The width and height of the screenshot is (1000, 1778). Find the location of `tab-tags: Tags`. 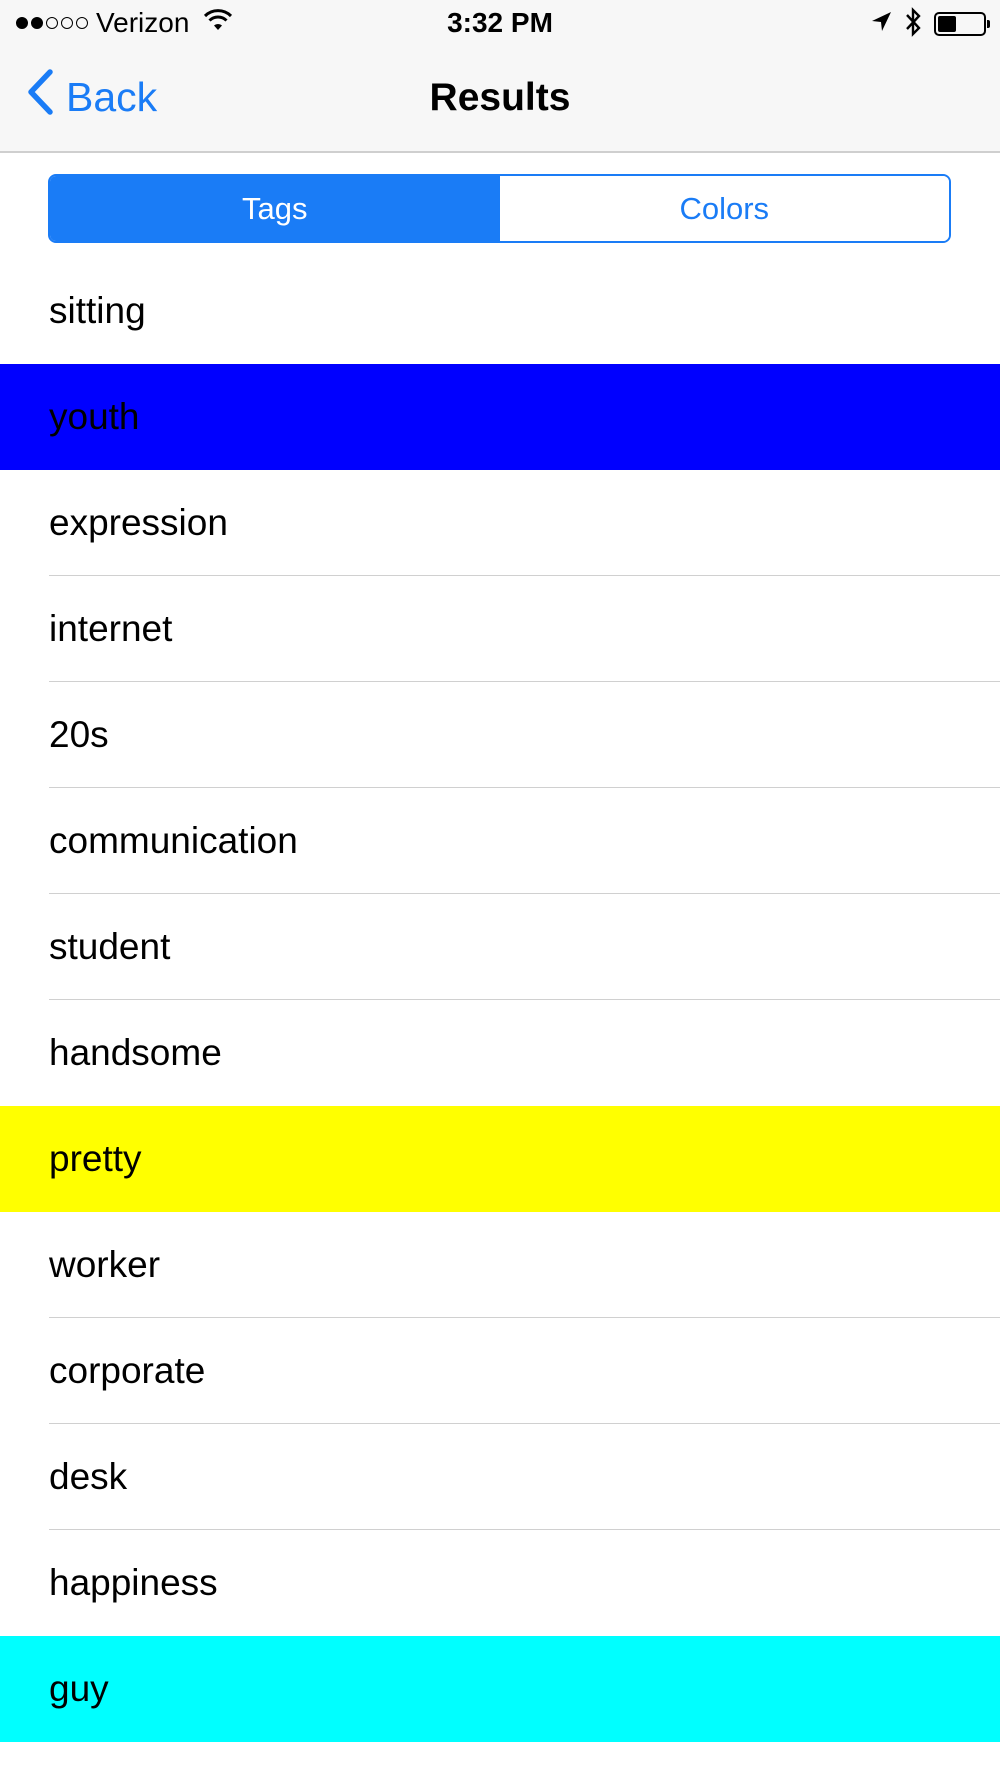

tab-tags: Tags is located at coordinates (275, 208).